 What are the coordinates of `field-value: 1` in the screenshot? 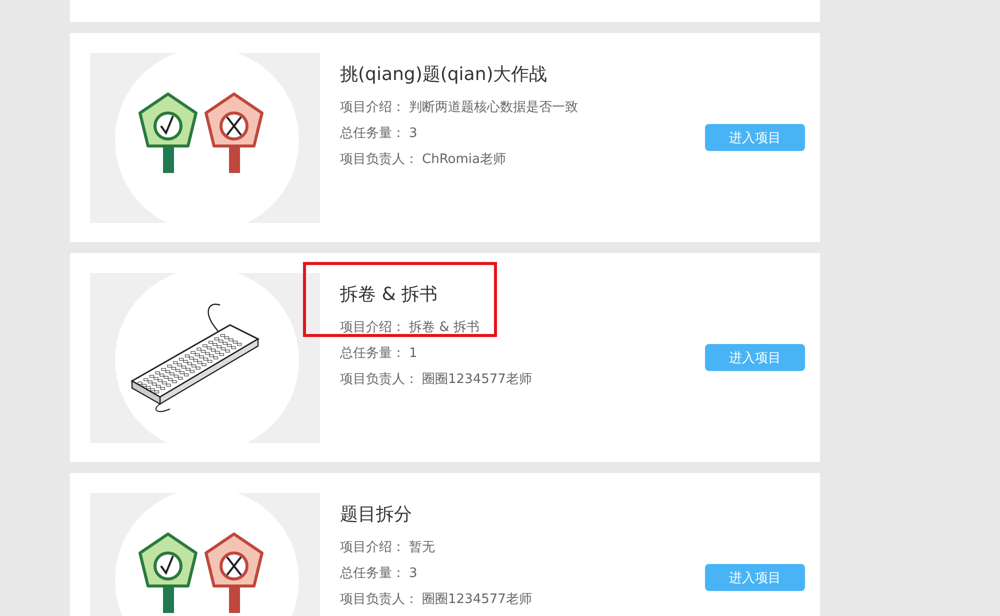 It's located at (413, 354).